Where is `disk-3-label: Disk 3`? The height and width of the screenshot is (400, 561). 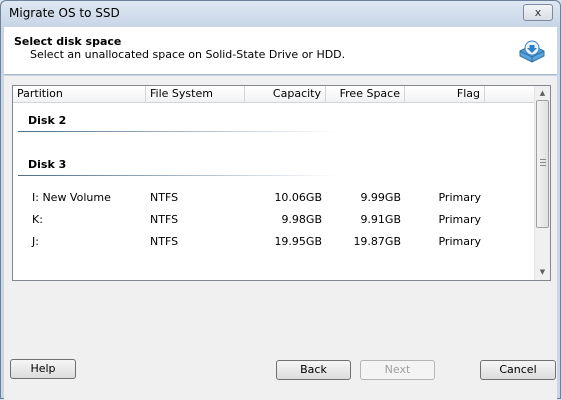 disk-3-label: Disk 3 is located at coordinates (47, 164).